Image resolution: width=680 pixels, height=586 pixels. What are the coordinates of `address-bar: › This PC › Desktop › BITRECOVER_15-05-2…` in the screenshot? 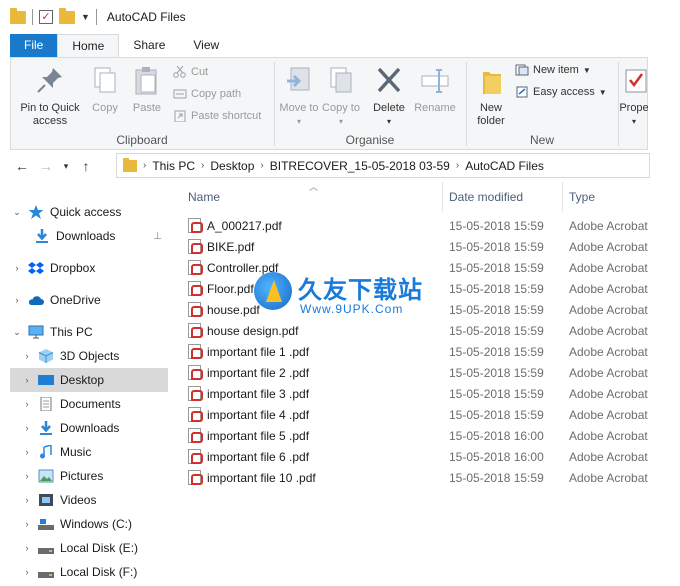 It's located at (383, 165).